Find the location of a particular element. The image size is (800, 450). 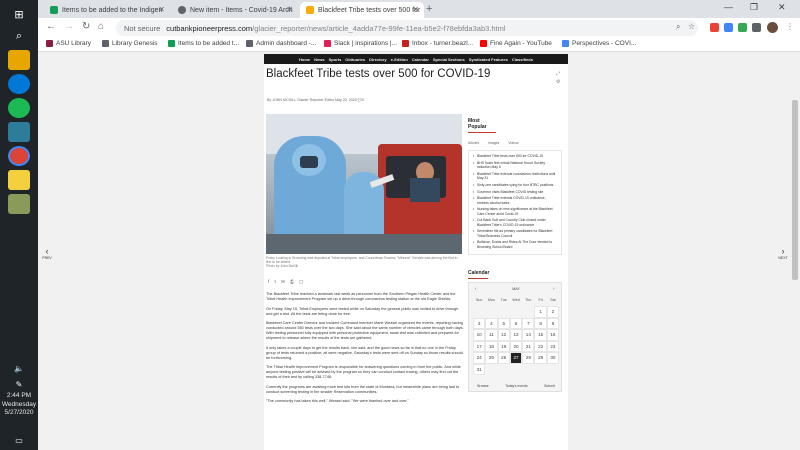

tab-blackfeet-article: Blackfeet Tribe tests over 500 for ✕ is located at coordinates (362, 10).